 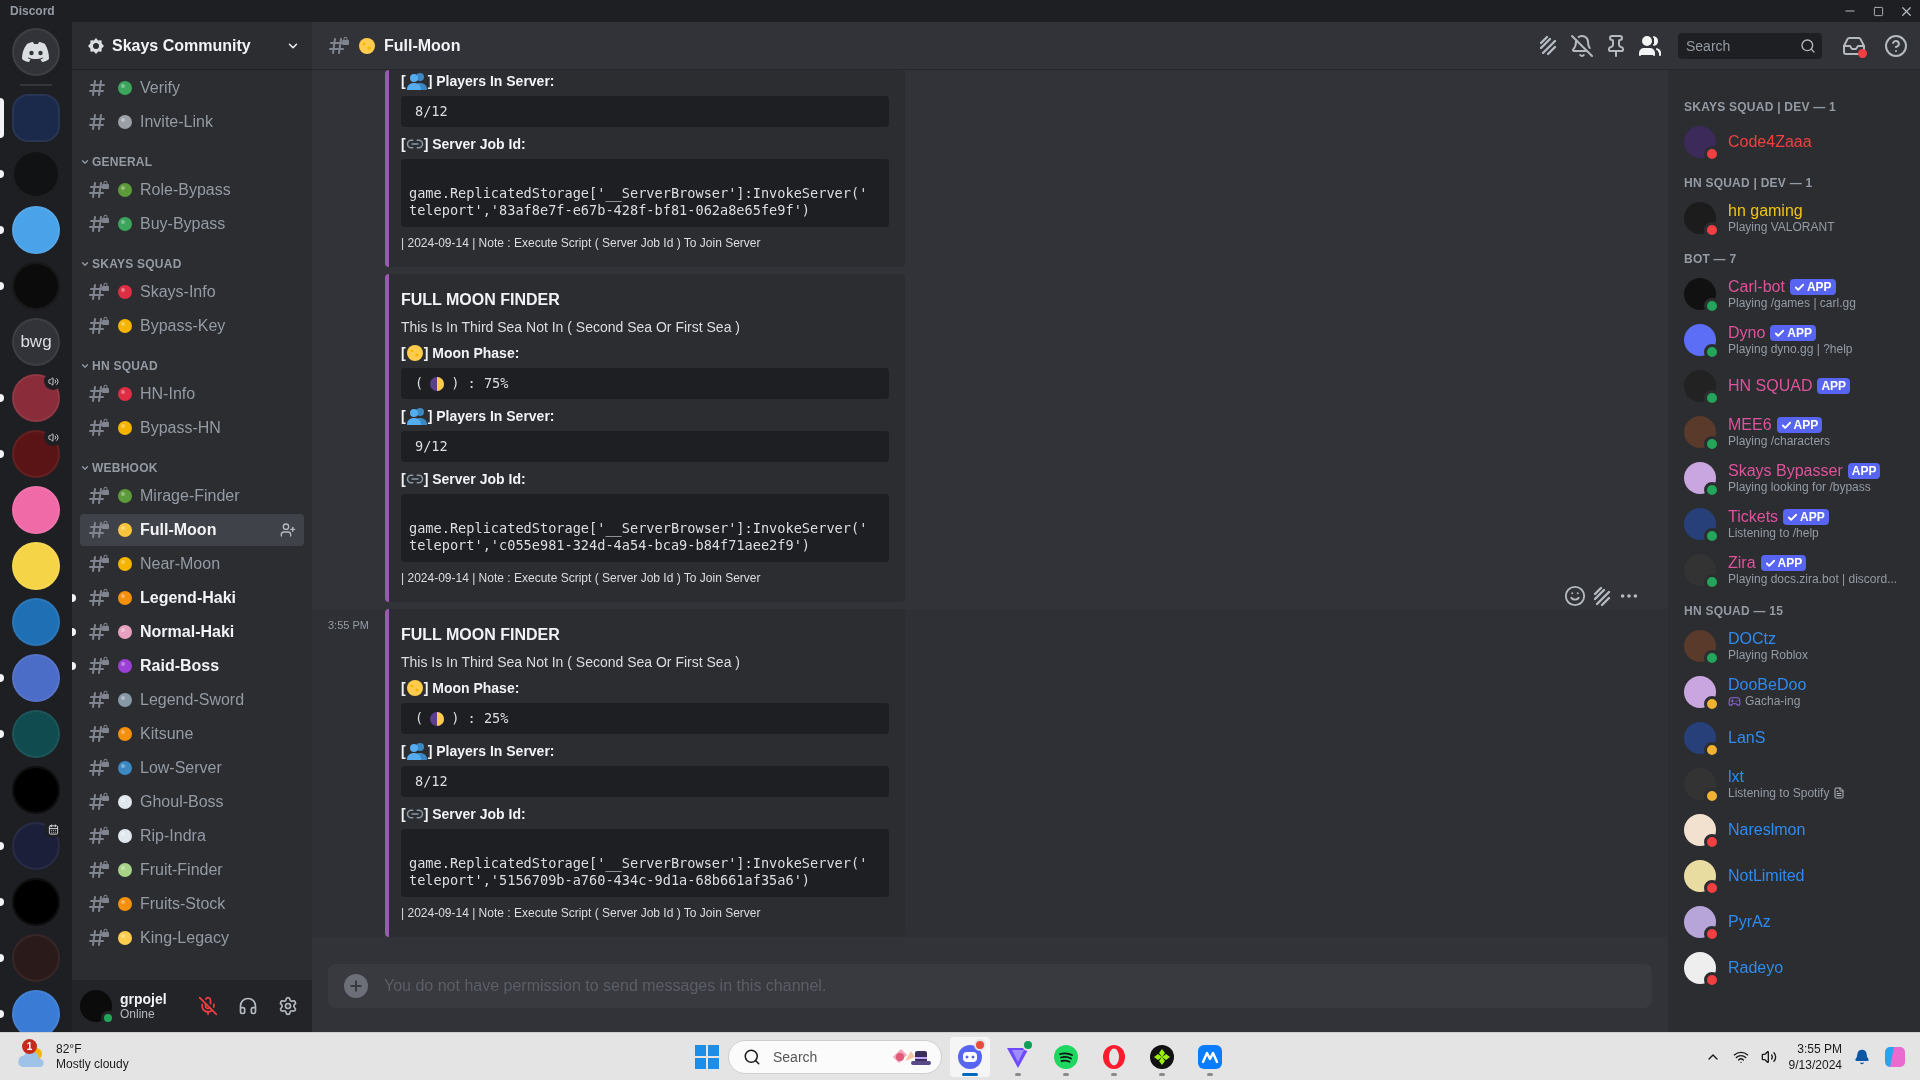 I want to click on category-header: GENERAL, so click(x=116, y=162).